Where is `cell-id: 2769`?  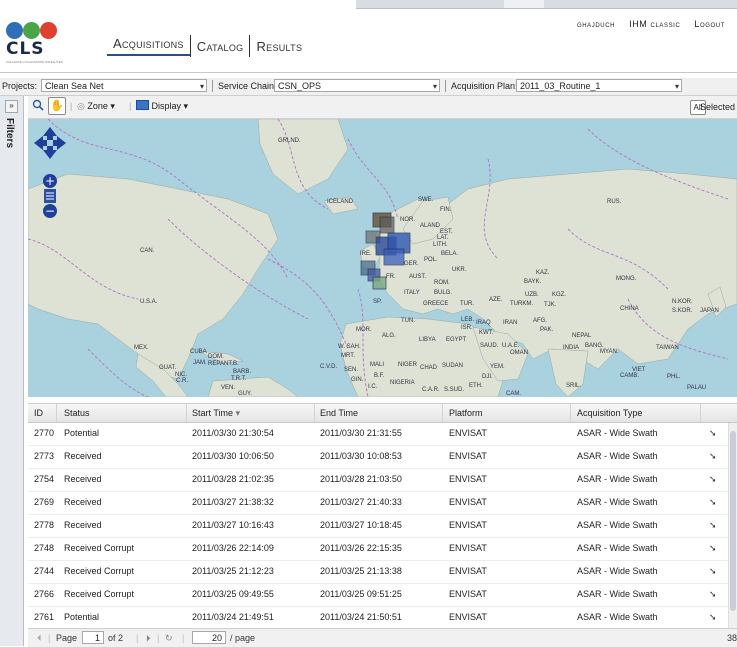
cell-id: 2769 is located at coordinates (44, 502).